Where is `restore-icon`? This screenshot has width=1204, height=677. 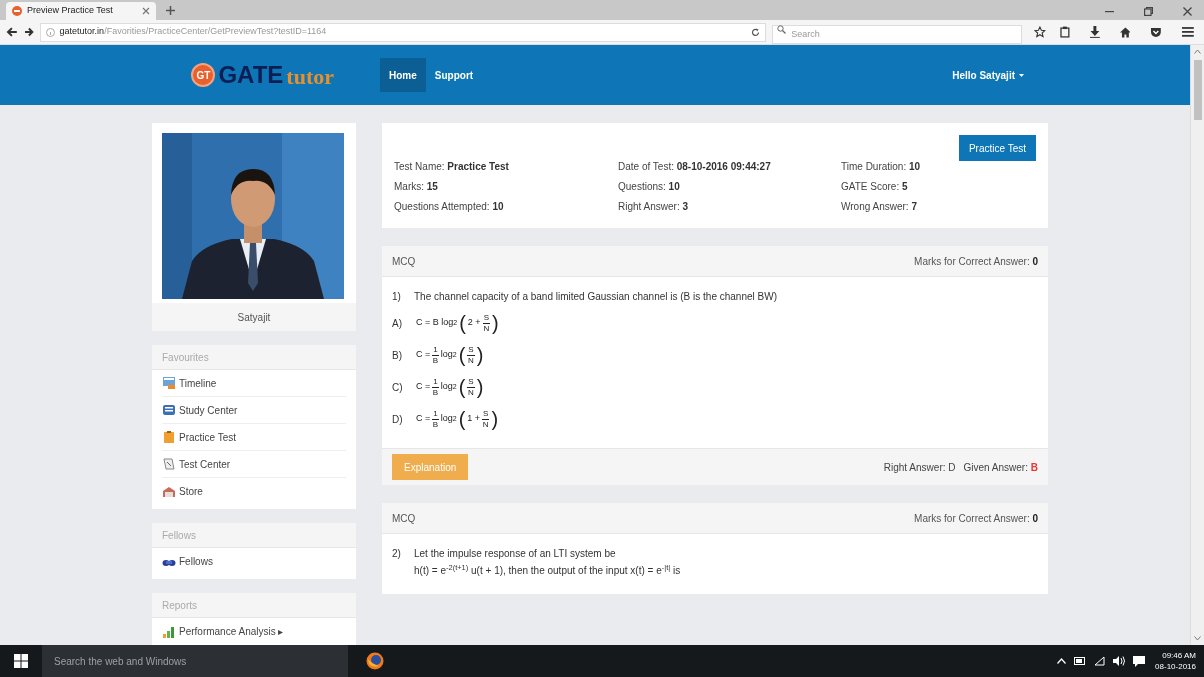 restore-icon is located at coordinates (1148, 11).